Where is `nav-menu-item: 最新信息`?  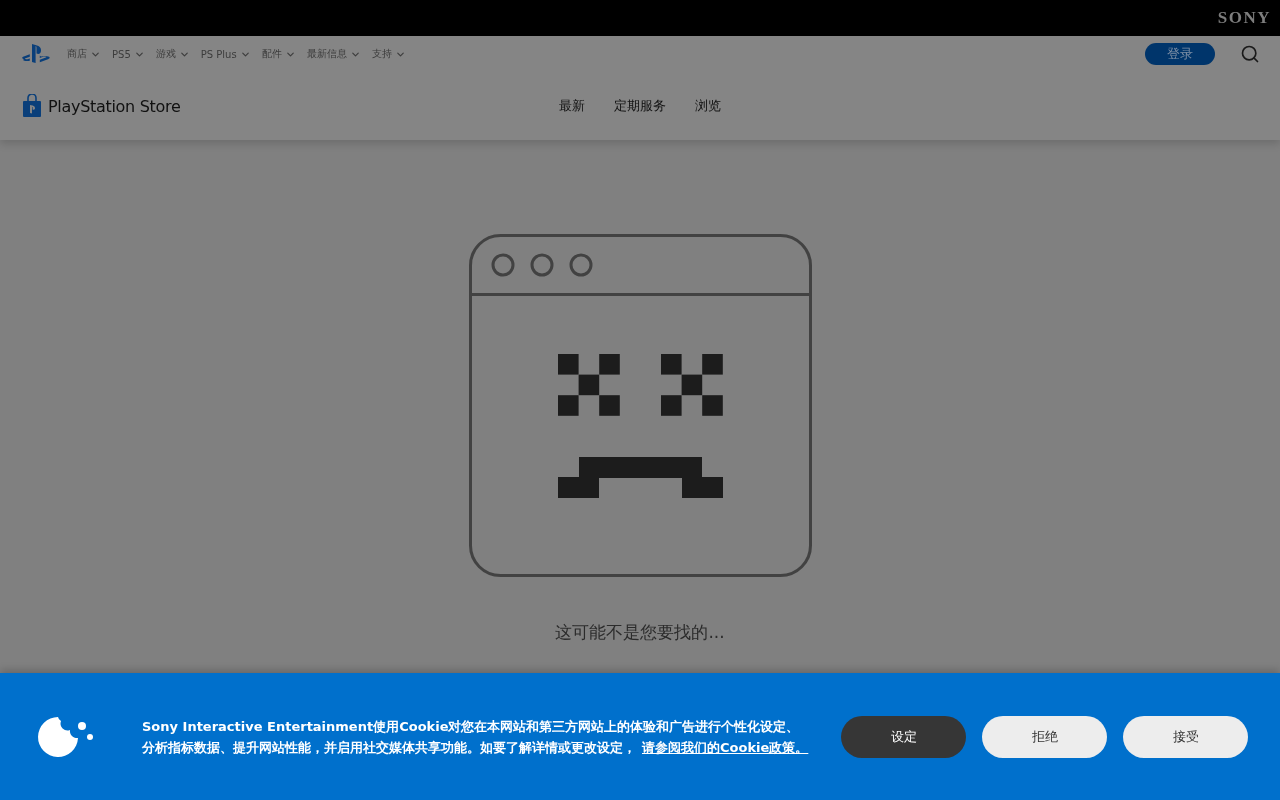 nav-menu-item: 最新信息 is located at coordinates (333, 54).